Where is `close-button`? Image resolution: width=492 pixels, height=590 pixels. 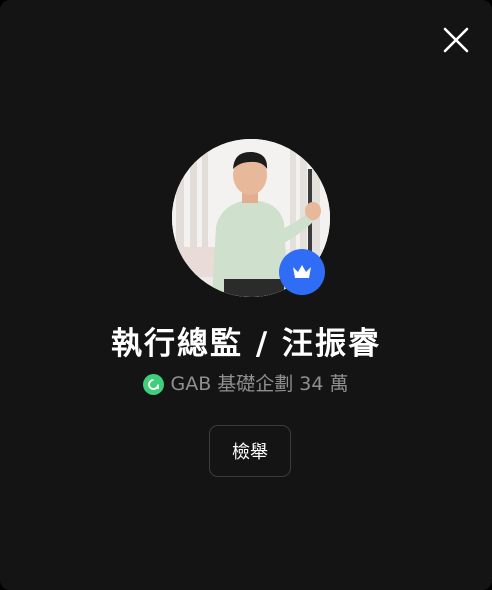
close-button is located at coordinates (456, 40).